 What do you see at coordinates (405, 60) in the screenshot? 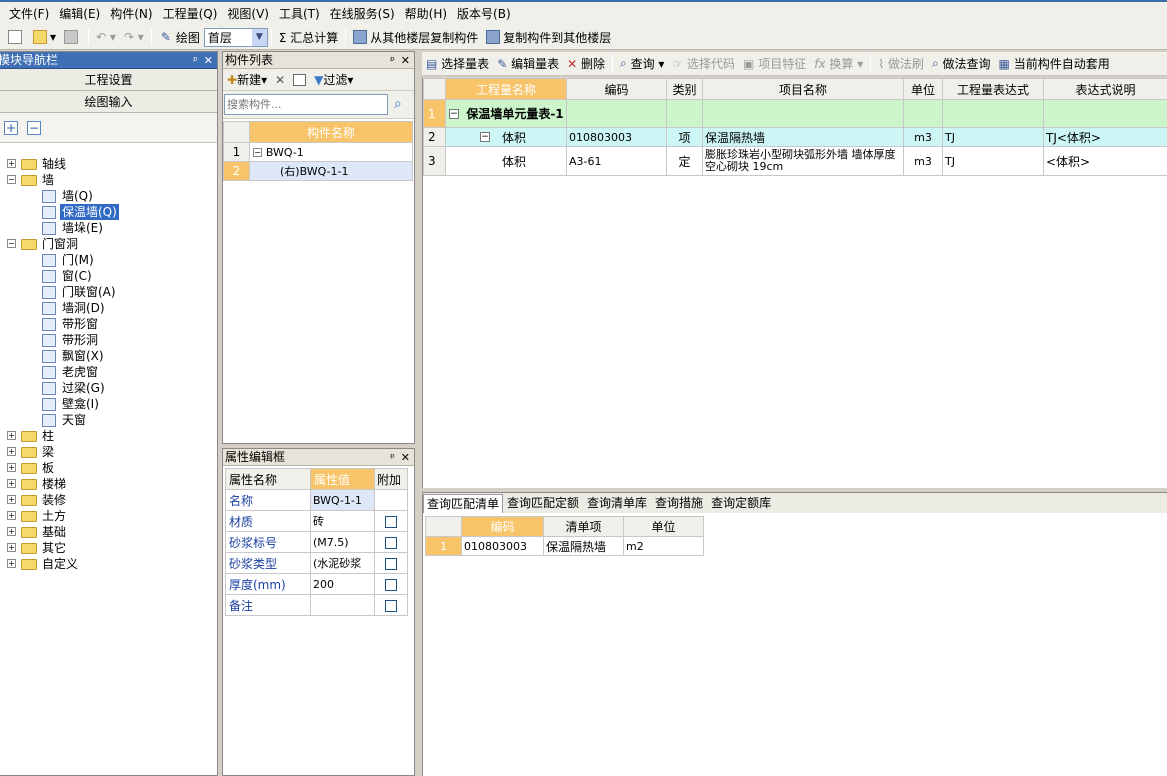
I see `close-icon: ✕` at bounding box center [405, 60].